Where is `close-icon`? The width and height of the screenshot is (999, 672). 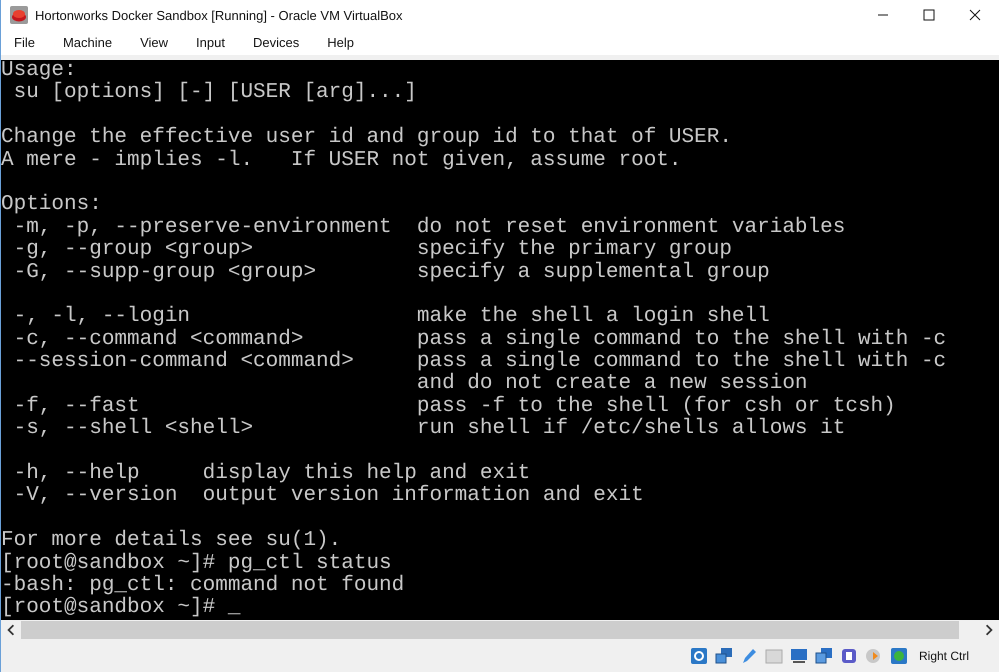 close-icon is located at coordinates (975, 15).